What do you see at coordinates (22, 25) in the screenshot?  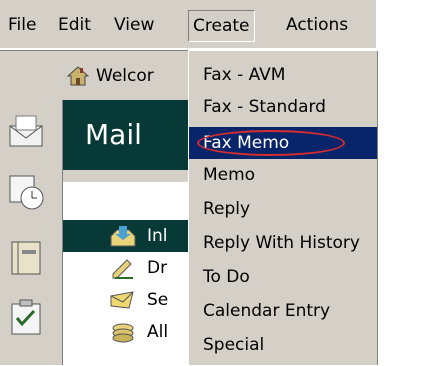 I see `menu-file: File` at bounding box center [22, 25].